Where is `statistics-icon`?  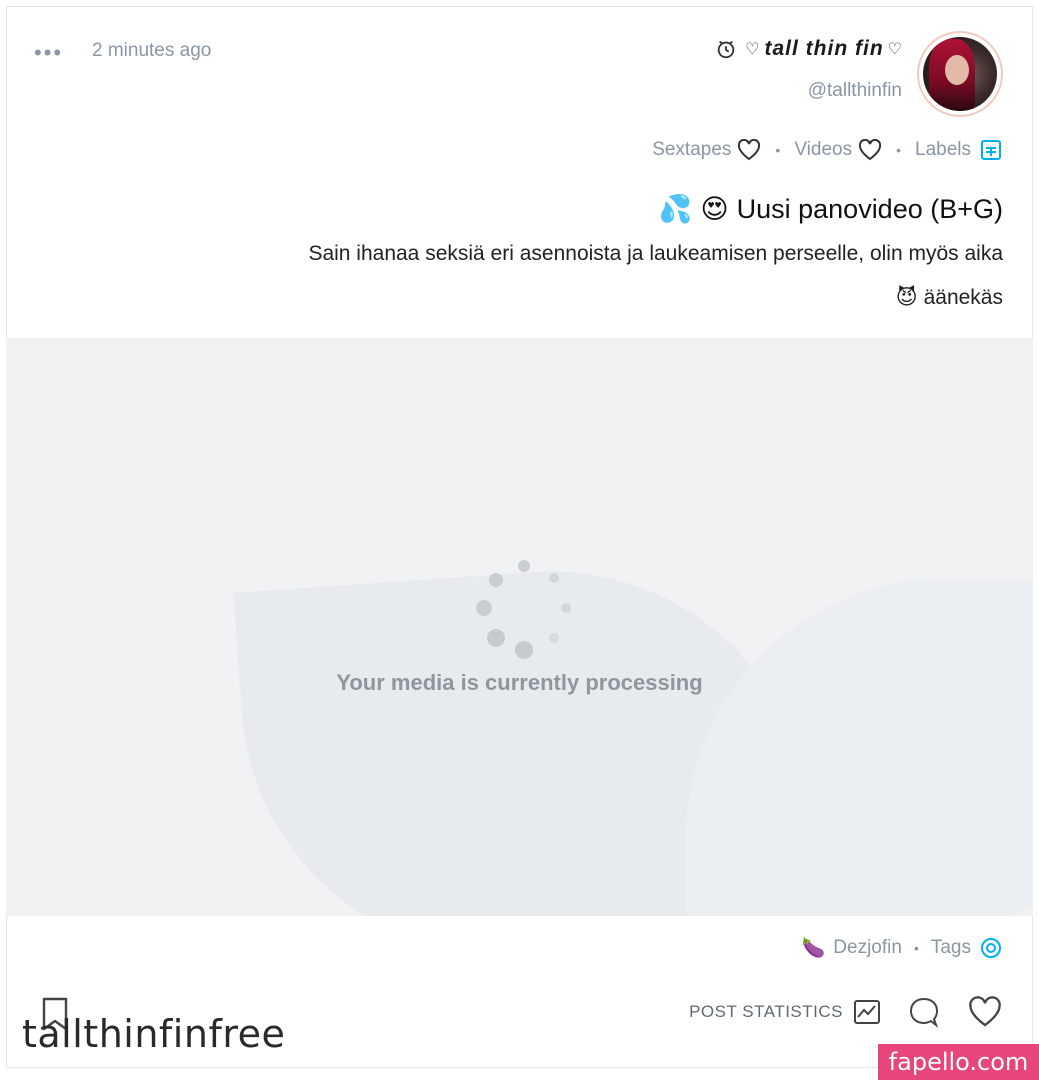 statistics-icon is located at coordinates (867, 1012).